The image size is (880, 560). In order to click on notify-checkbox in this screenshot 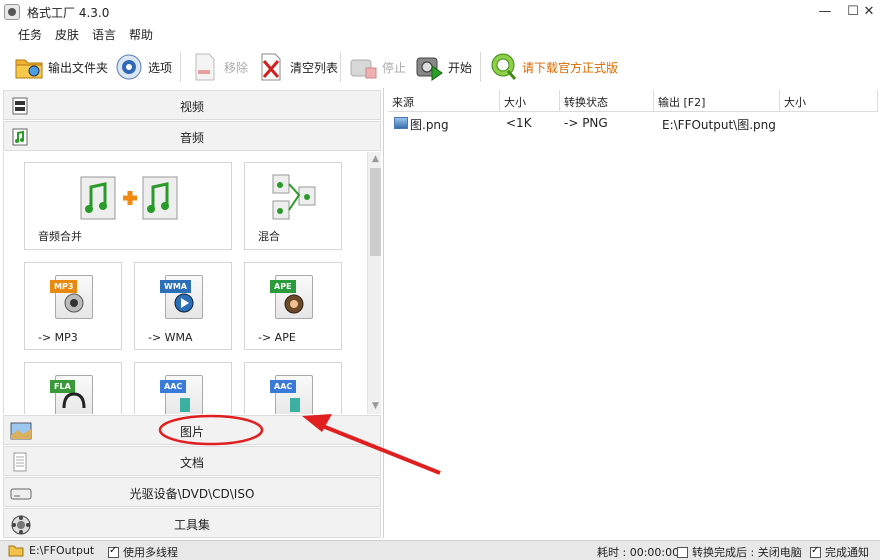, I will do `click(815, 551)`.